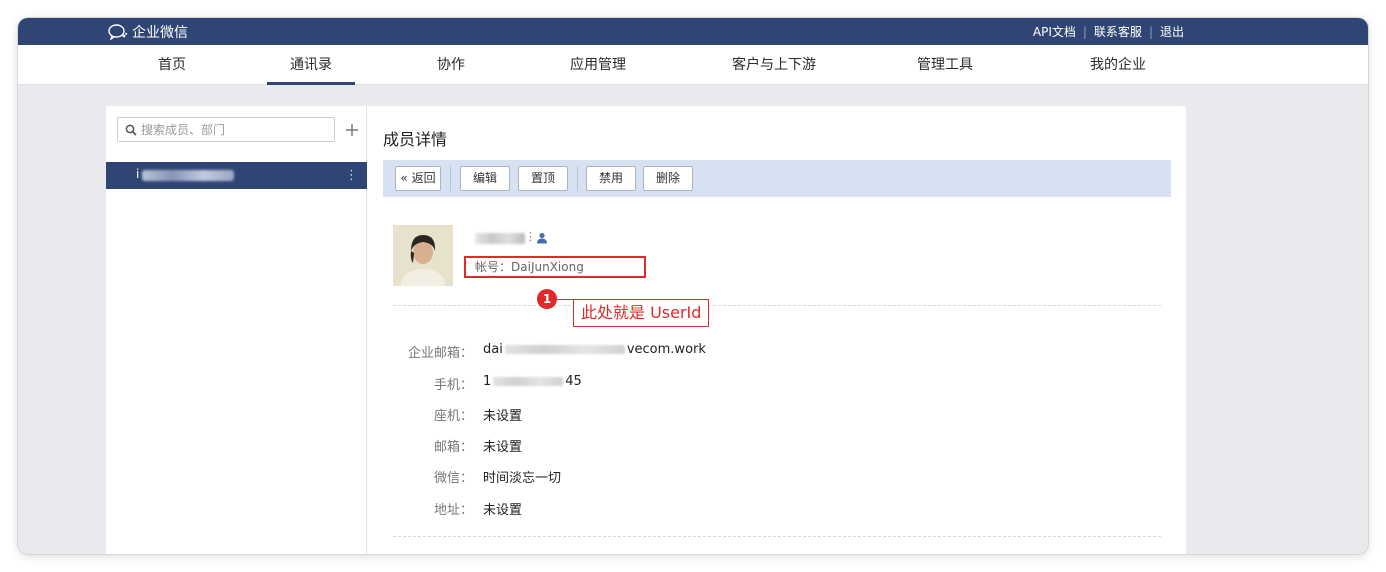  Describe the element at coordinates (311, 65) in the screenshot. I see `nav-contacts: 通讯录` at that location.